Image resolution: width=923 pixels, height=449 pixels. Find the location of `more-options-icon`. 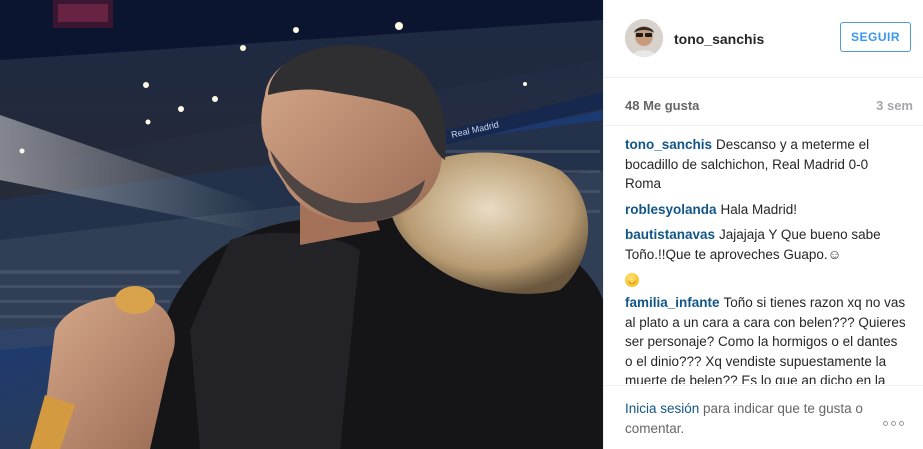

more-options-icon is located at coordinates (898, 419).